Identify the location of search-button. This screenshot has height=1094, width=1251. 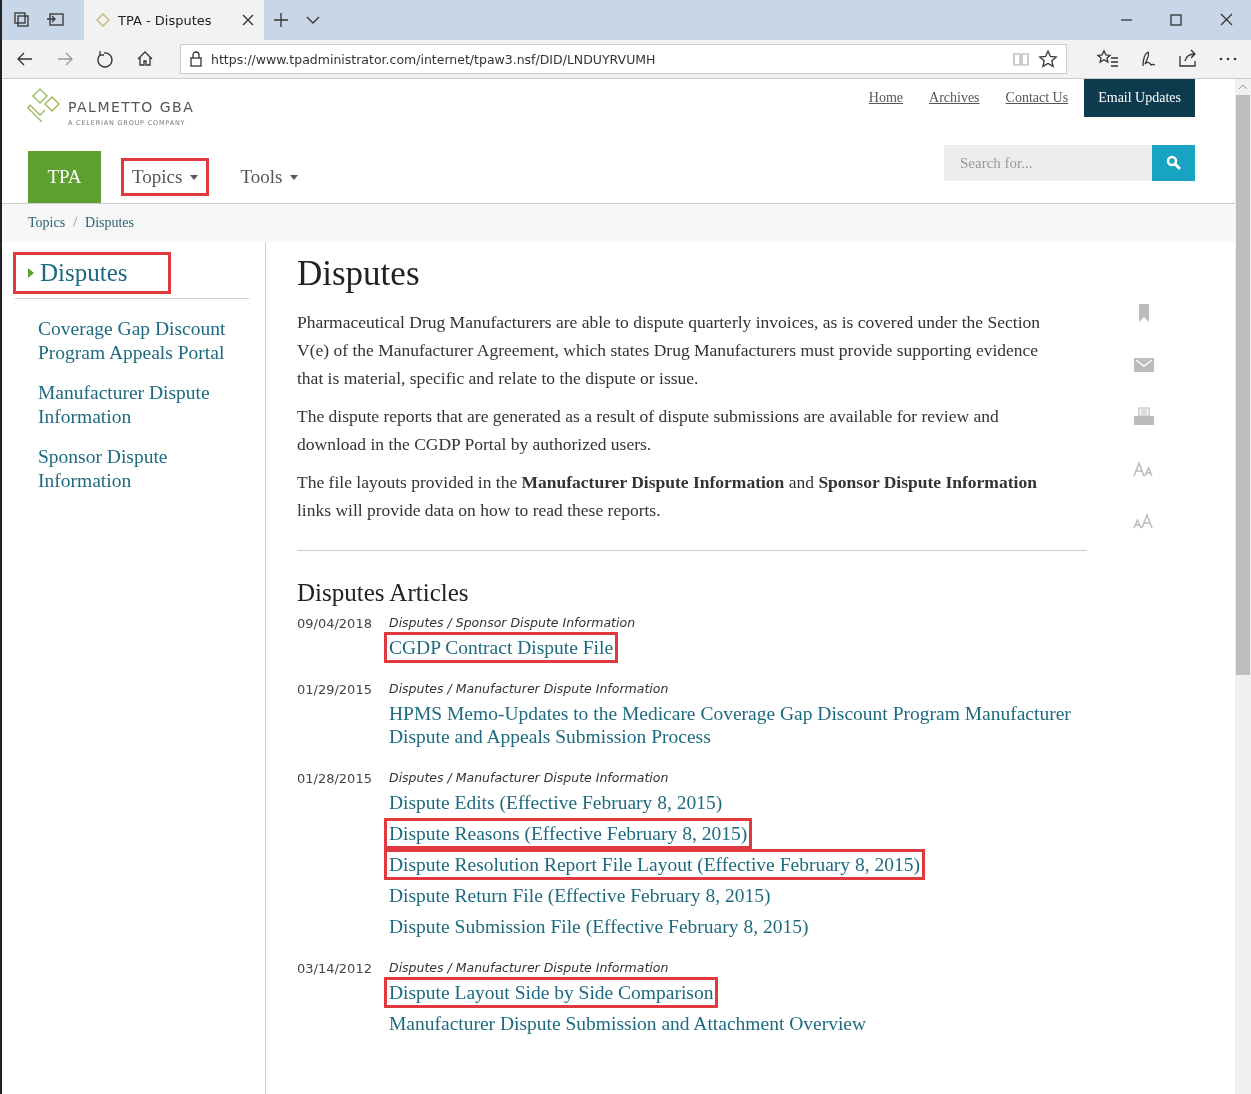
(1173, 163).